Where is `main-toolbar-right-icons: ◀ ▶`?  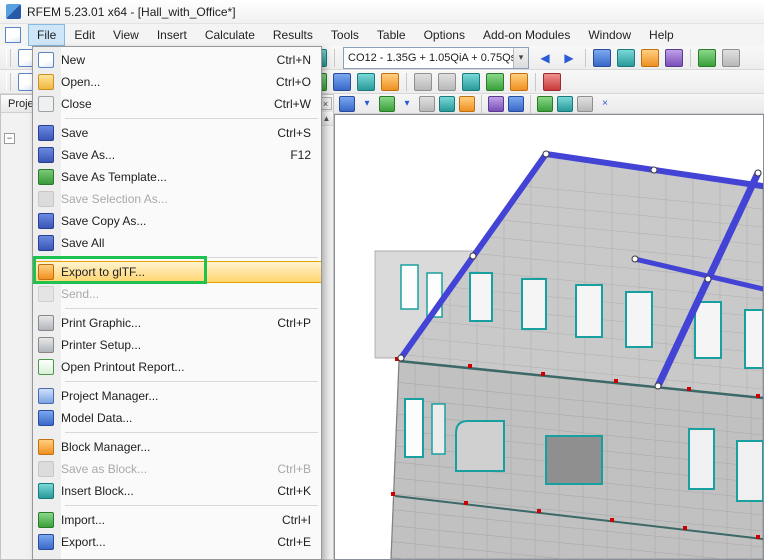
main-toolbar-right-icons: ◀ ▶ is located at coordinates (638, 57).